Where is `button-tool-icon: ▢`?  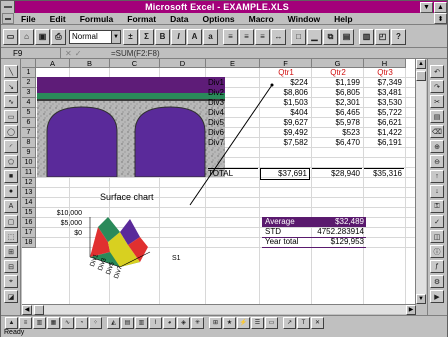 button-tool-icon: ▢ is located at coordinates (11, 221).